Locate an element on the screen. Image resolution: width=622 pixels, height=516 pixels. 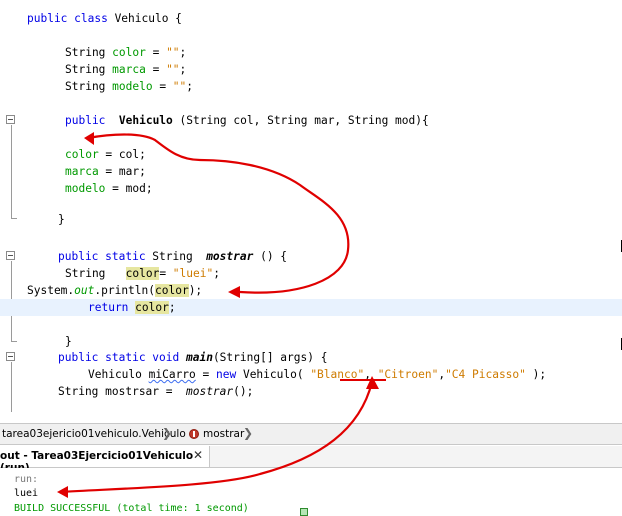
code-line-1: public class Vehiculo { is located at coordinates (104, 18).